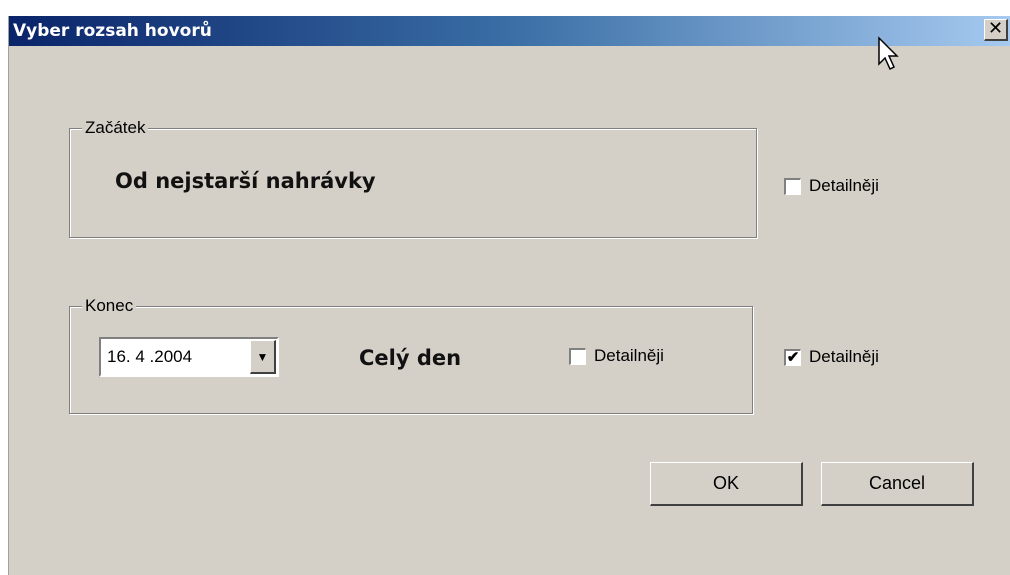  I want to click on checkbox-box: ✔, so click(792, 357).